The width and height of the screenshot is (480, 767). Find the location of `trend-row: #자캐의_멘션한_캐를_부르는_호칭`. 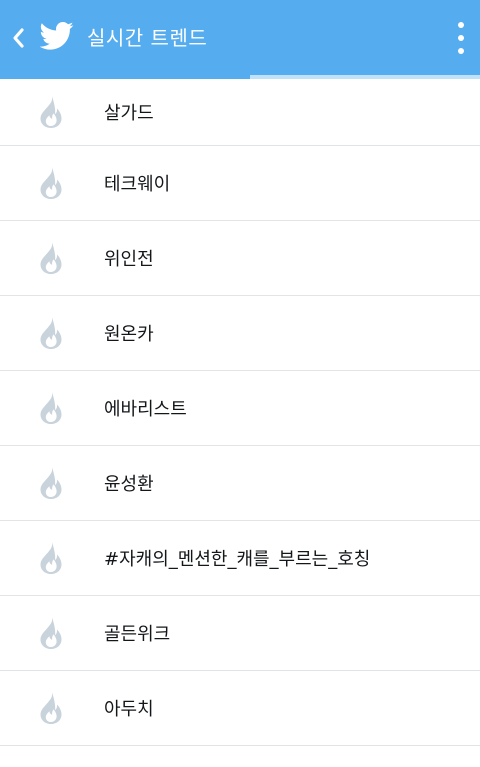

trend-row: #자캐의_멘션한_캐를_부르는_호칭 is located at coordinates (240, 558).